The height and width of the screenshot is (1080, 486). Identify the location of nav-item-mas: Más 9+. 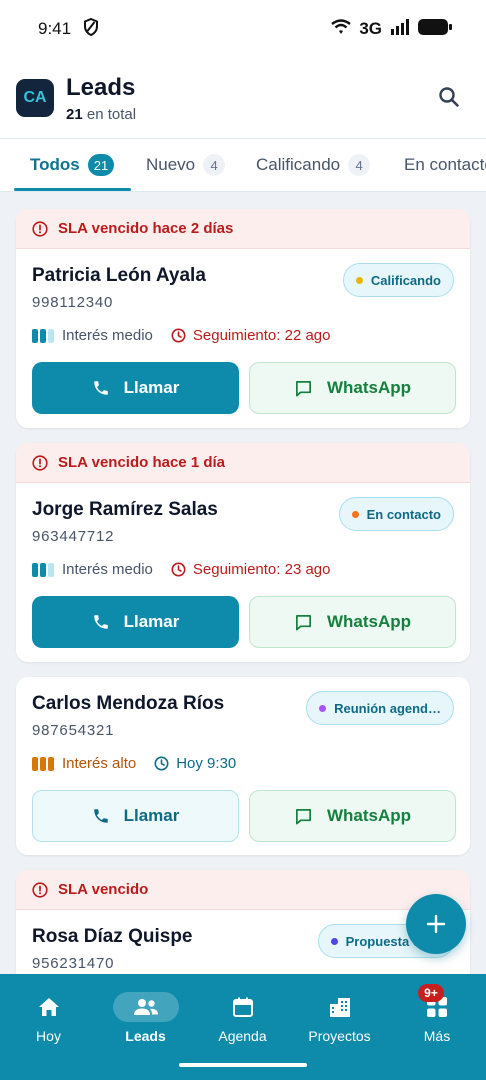
(437, 1009).